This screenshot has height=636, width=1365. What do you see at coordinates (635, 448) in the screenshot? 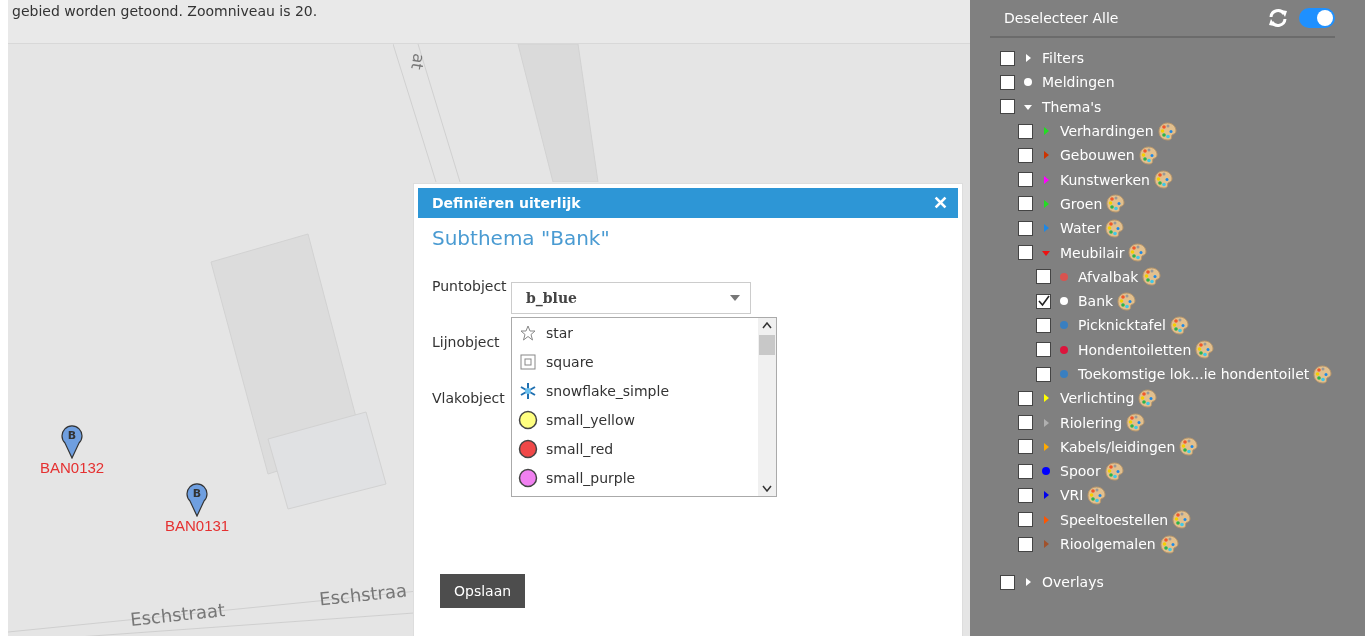
I see `dropdown-option: small_red` at bounding box center [635, 448].